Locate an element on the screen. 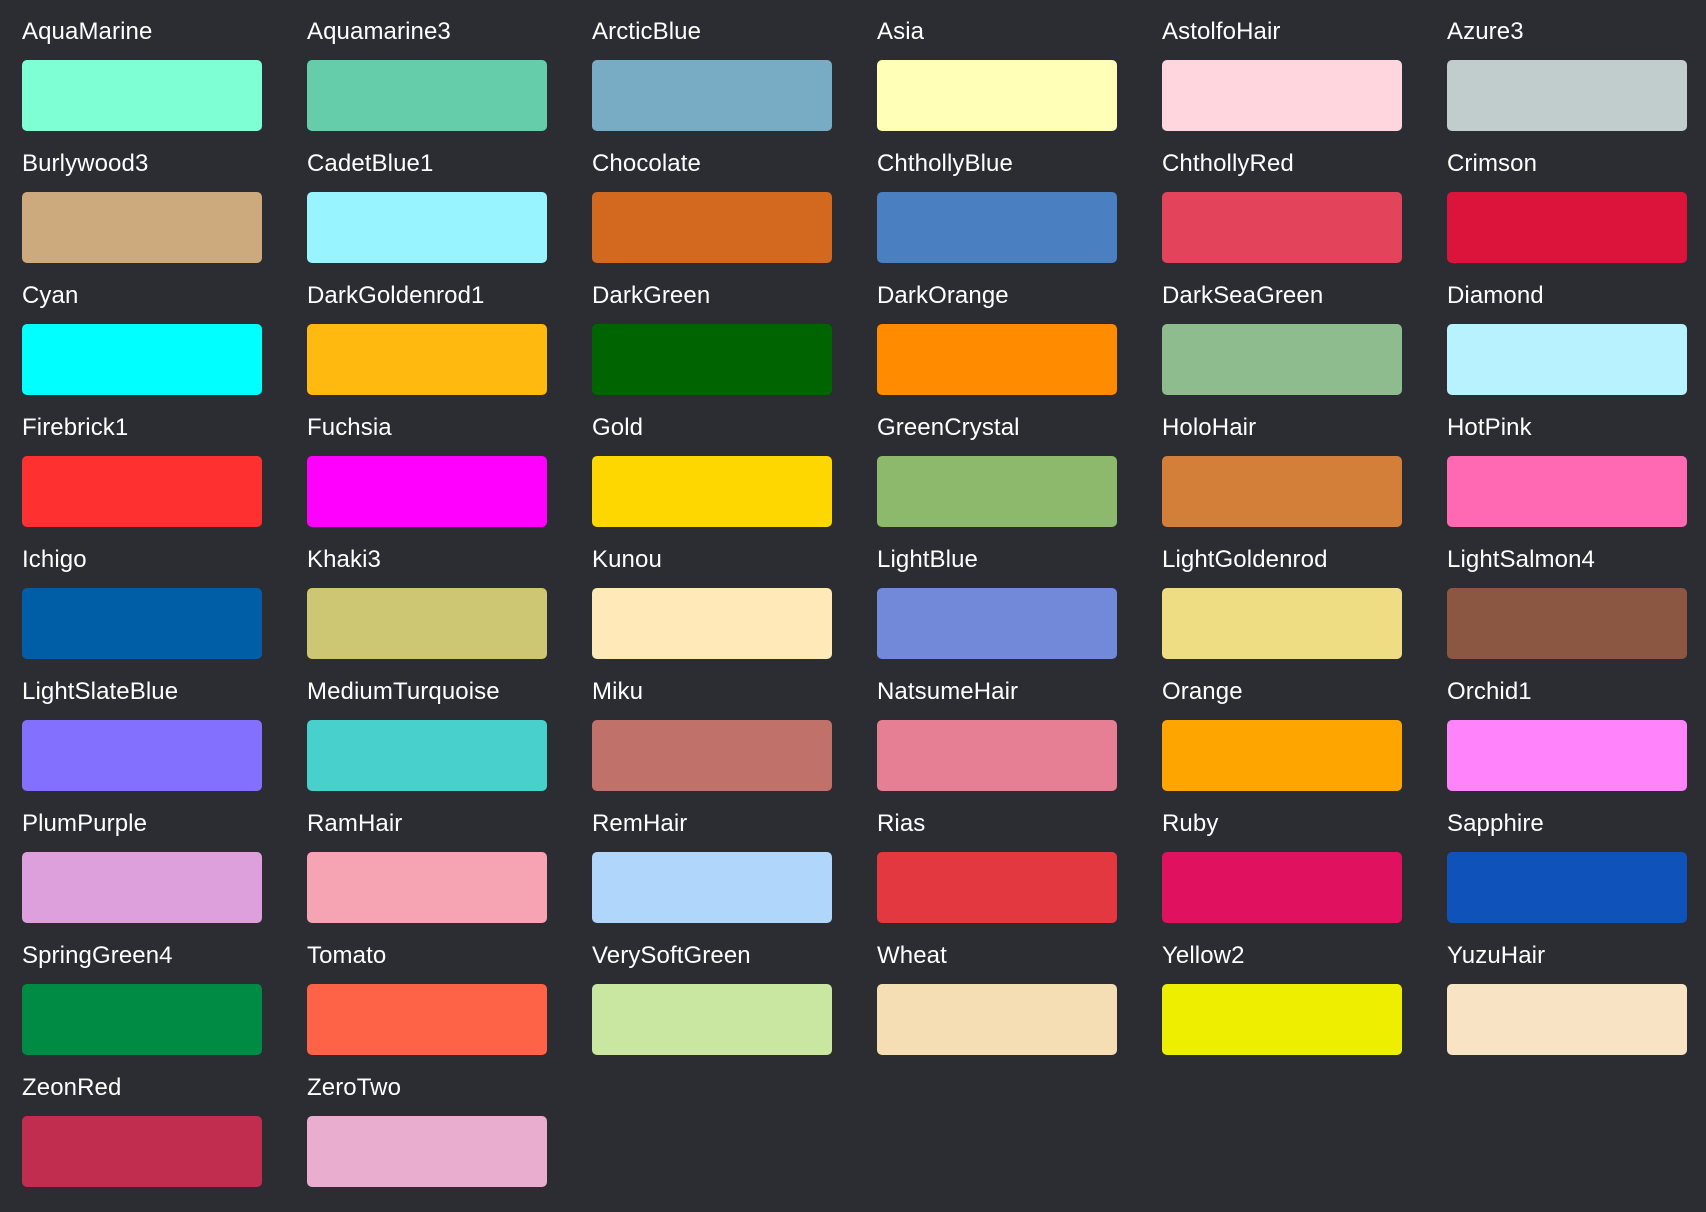  color-swatch-card: ChthollyBlue is located at coordinates (997, 198).